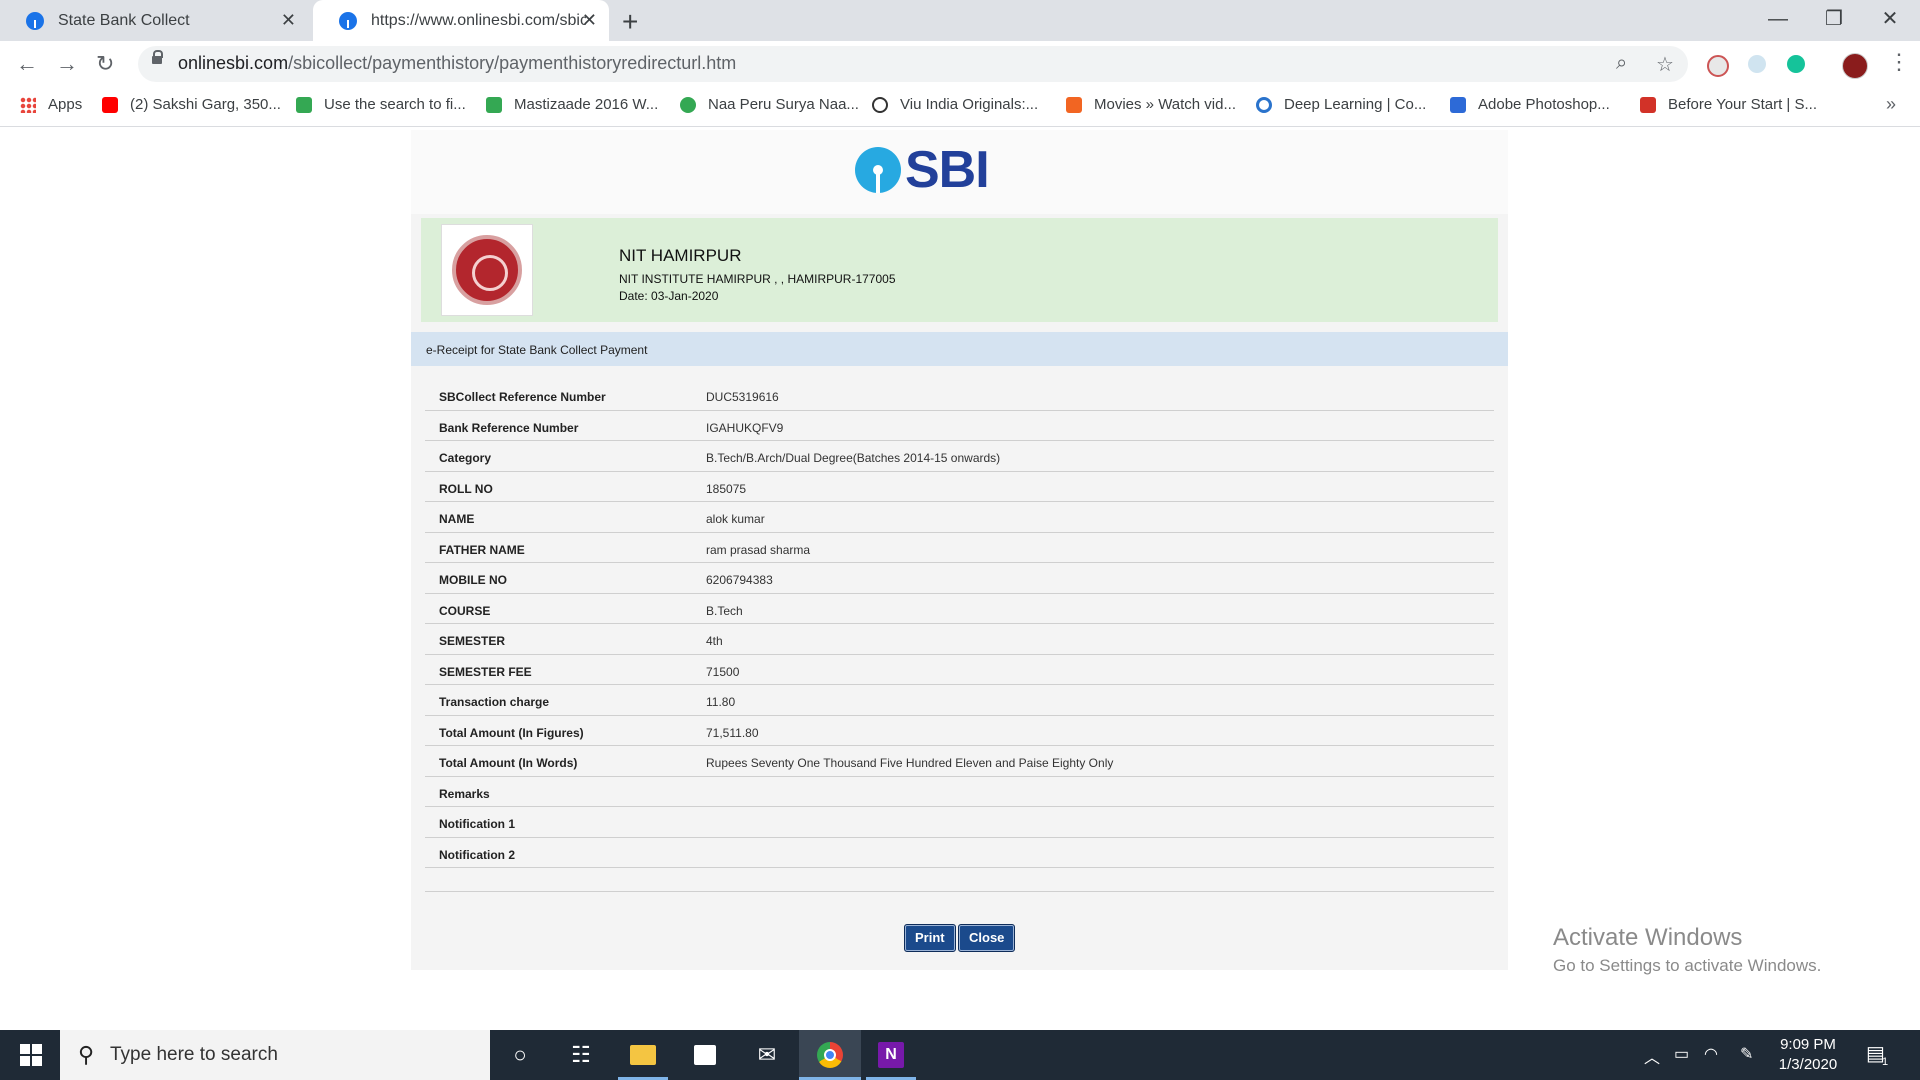 The height and width of the screenshot is (1080, 1920). I want to click on tab-state-bank-collect: State Bank Collect ✕, so click(154, 20).